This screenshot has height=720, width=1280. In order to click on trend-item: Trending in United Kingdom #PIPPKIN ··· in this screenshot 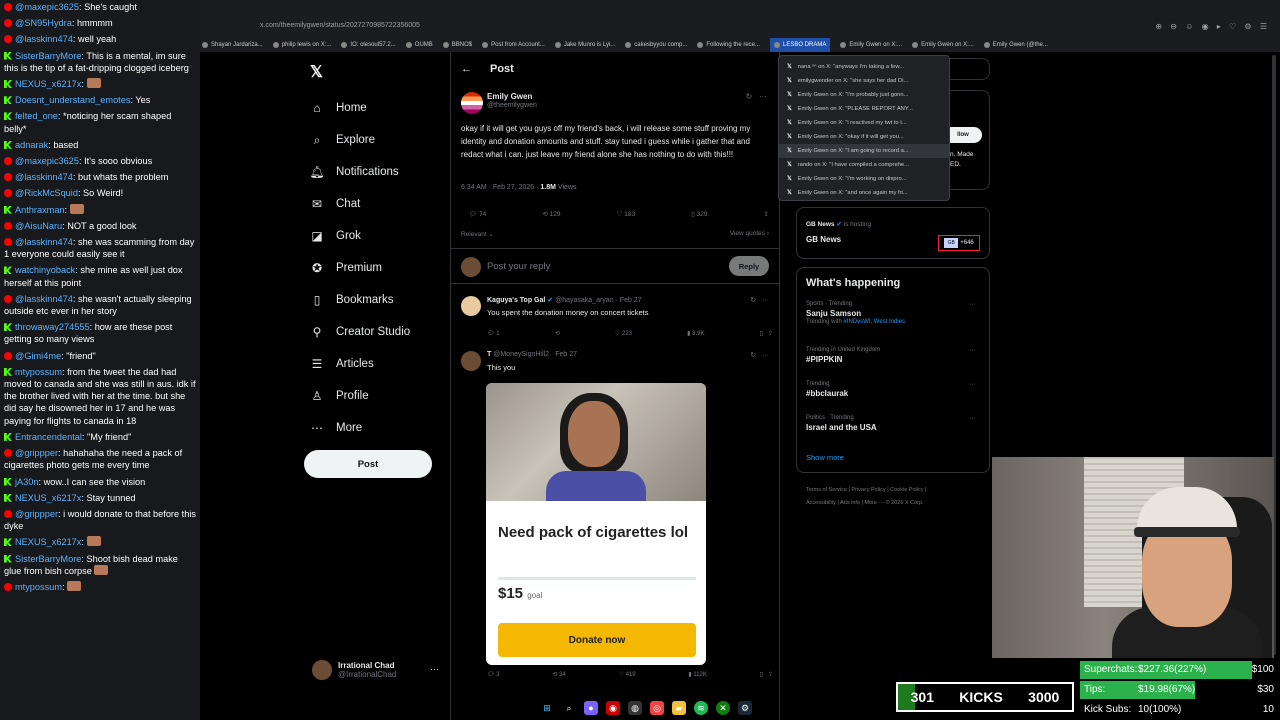, I will do `click(891, 355)`.